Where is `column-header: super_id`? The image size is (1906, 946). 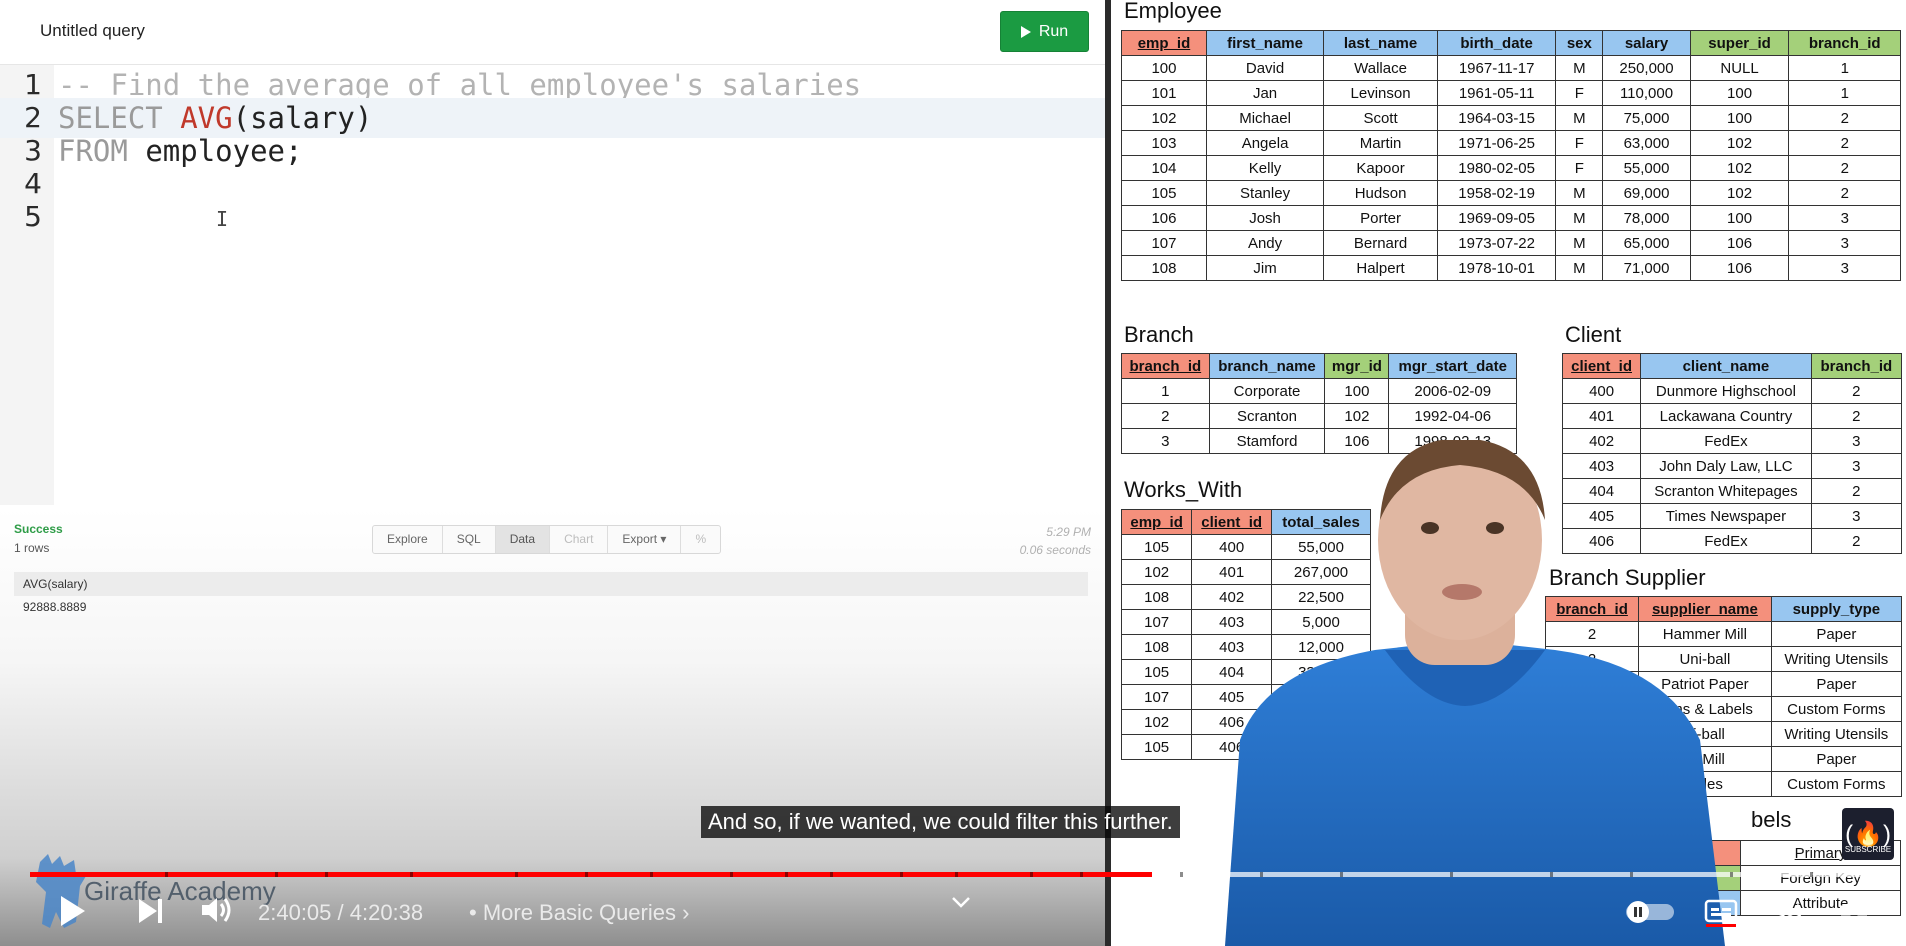
column-header: super_id is located at coordinates (1739, 43).